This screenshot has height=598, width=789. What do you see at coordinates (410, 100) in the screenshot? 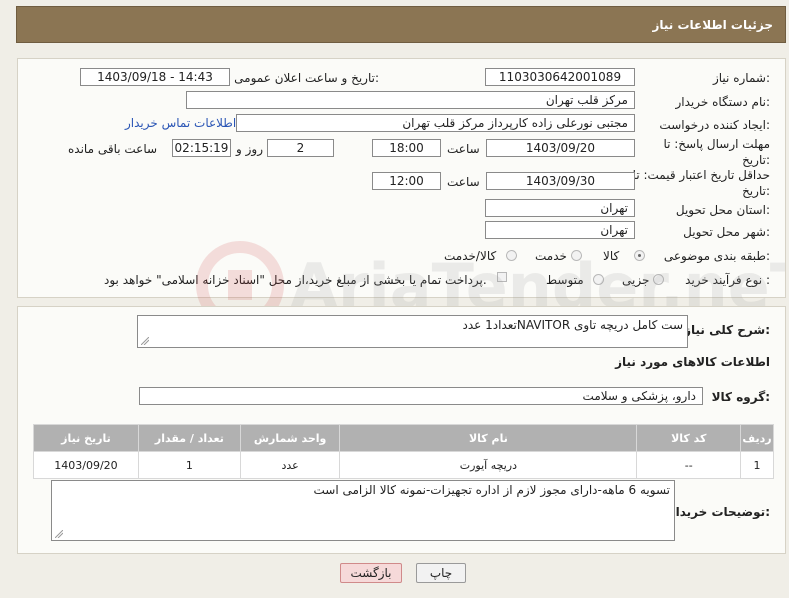
I see `buyer-org-field: مرکز قلب تهران` at bounding box center [410, 100].